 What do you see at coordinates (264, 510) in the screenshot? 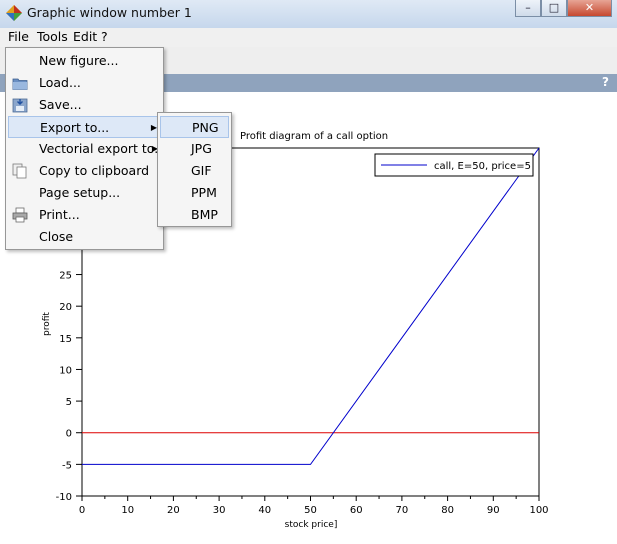
I see `x-tick-label: 40` at bounding box center [264, 510].